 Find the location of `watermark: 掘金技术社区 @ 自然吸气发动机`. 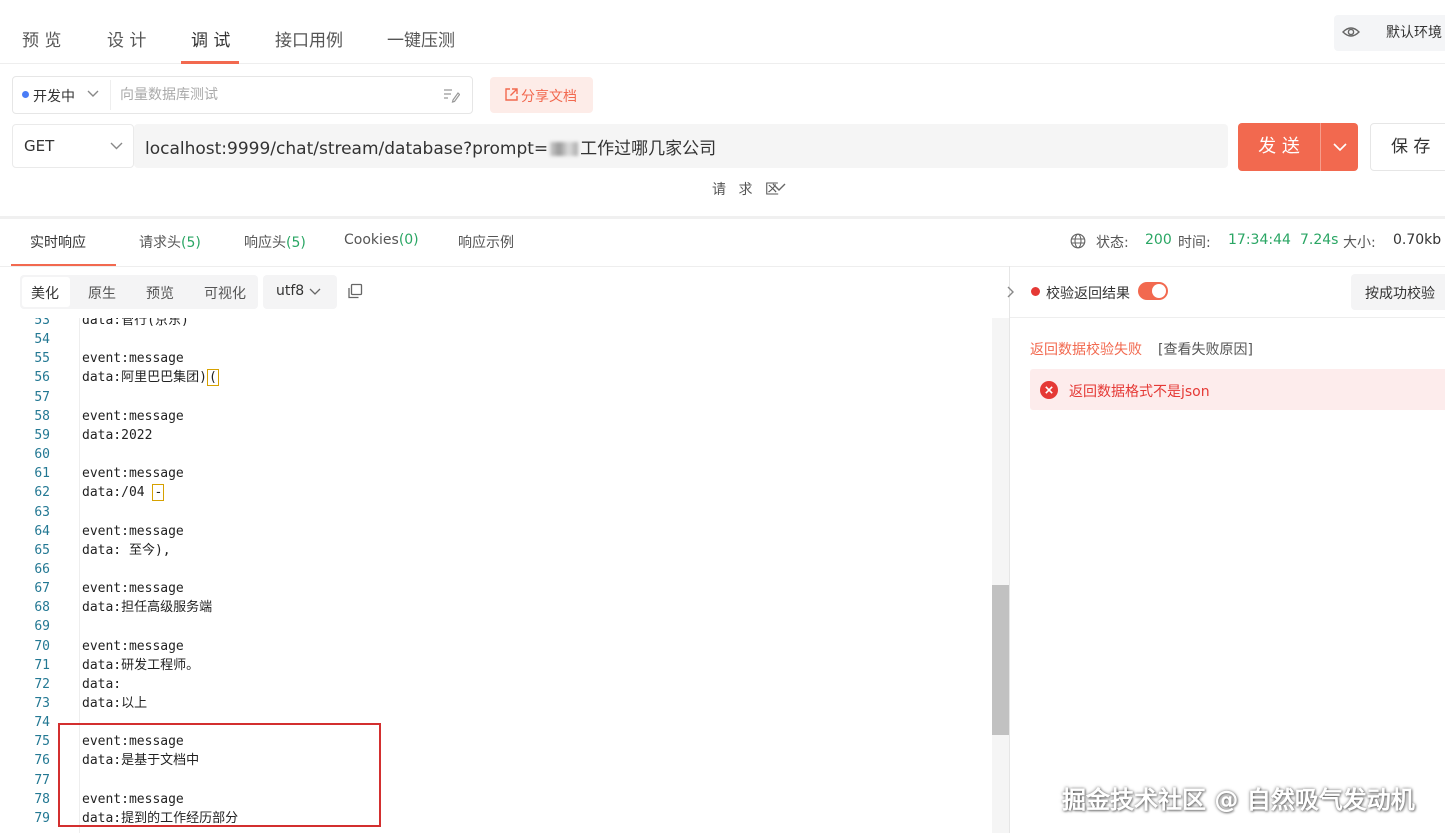

watermark: 掘金技术社区 @ 自然吸气发动机 is located at coordinates (1238, 800).